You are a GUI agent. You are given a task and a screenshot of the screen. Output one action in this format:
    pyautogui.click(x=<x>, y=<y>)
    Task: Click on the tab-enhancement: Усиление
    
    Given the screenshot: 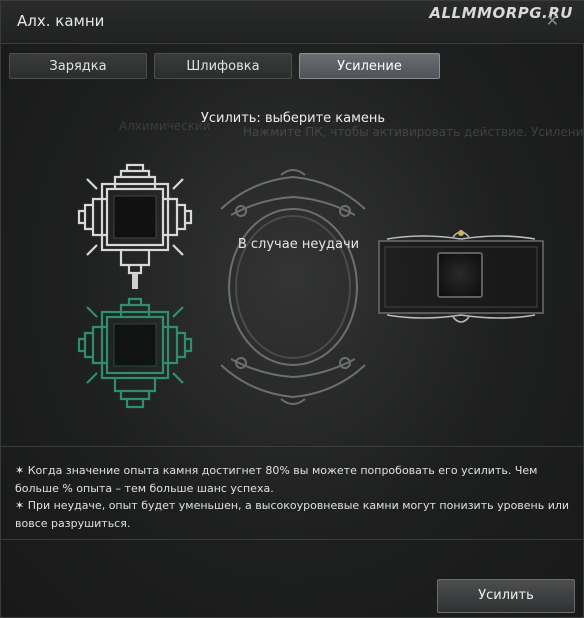 What is the action you would take?
    pyautogui.click(x=369, y=66)
    